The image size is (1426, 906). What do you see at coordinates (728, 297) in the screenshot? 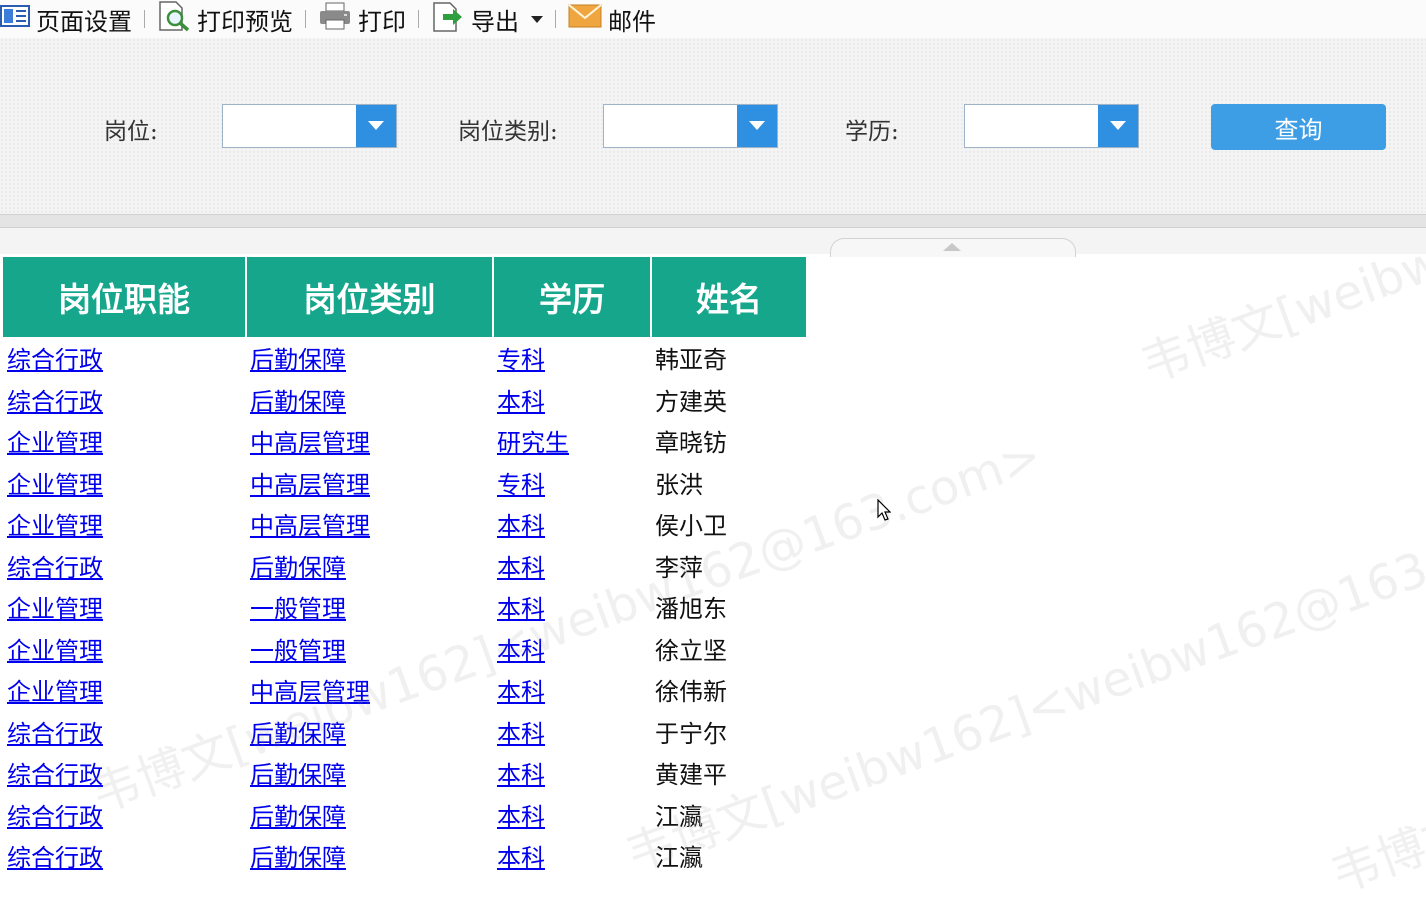
I see `column-header-name: 姓名` at bounding box center [728, 297].